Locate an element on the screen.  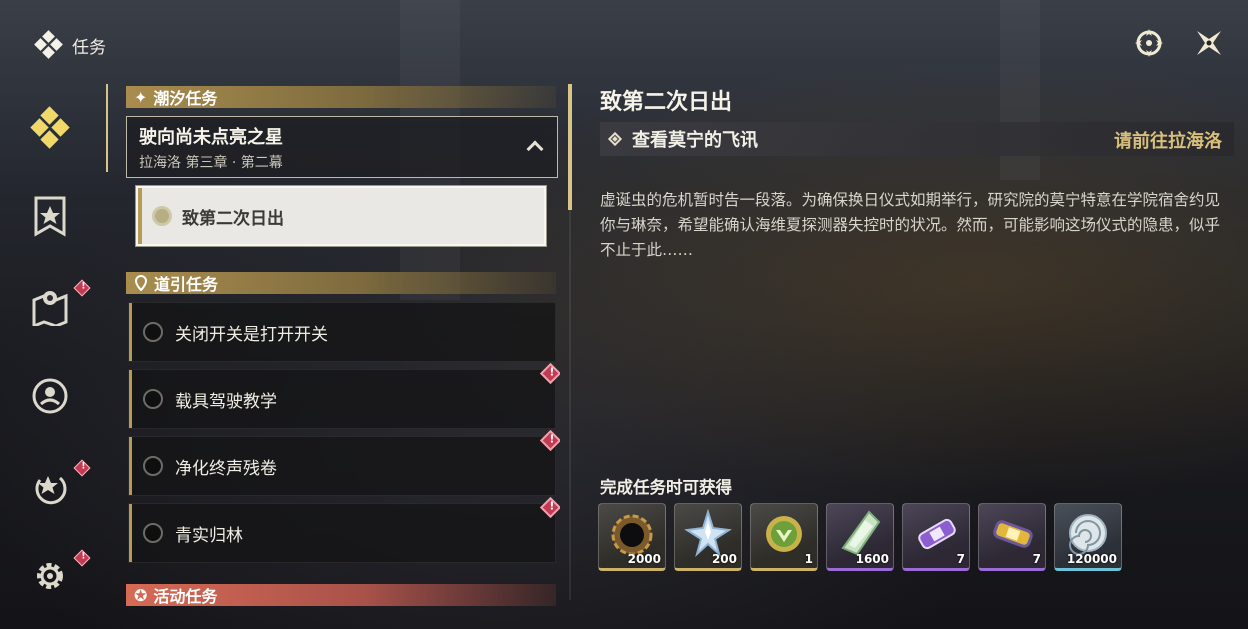
section-label: 潮汐任务 is located at coordinates (185, 98).